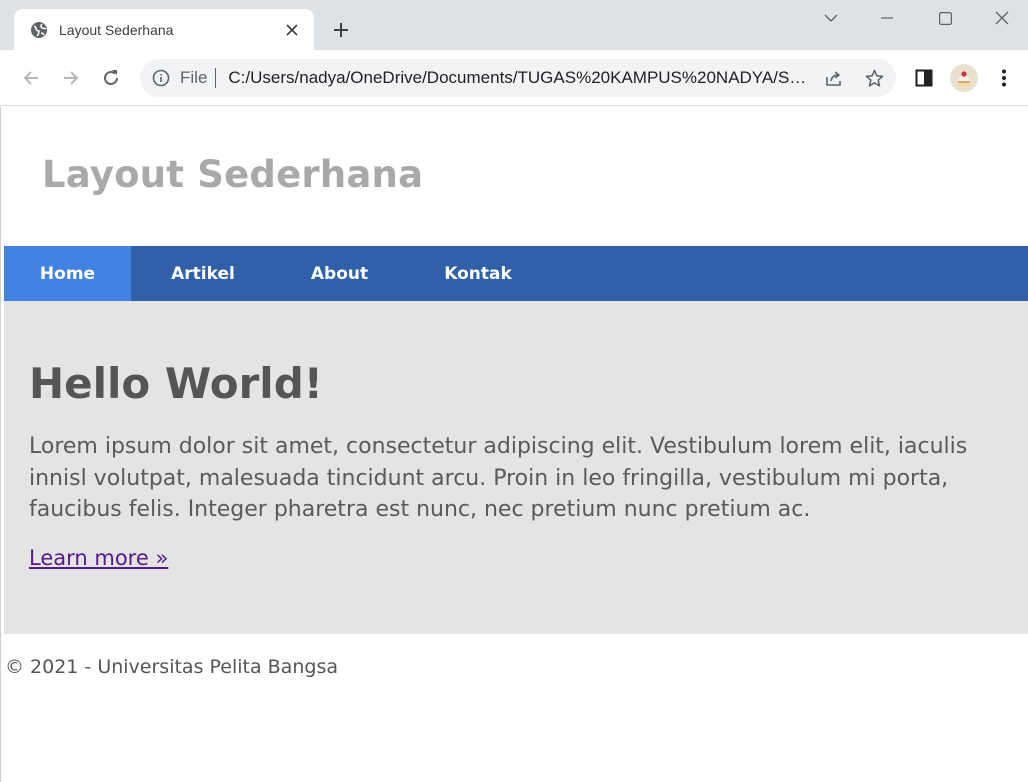 The image size is (1028, 782). I want to click on reload-icon, so click(111, 78).